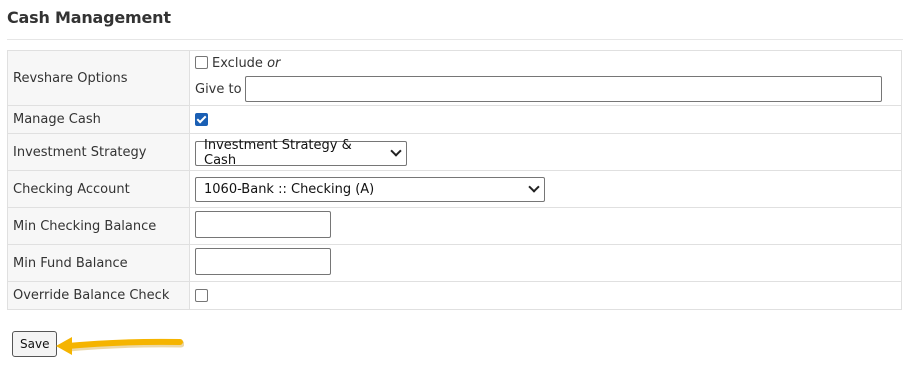 Image resolution: width=913 pixels, height=368 pixels. What do you see at coordinates (545, 189) in the screenshot?
I see `checking-account-value-cell: 1060-Bank :: Checking (A)` at bounding box center [545, 189].